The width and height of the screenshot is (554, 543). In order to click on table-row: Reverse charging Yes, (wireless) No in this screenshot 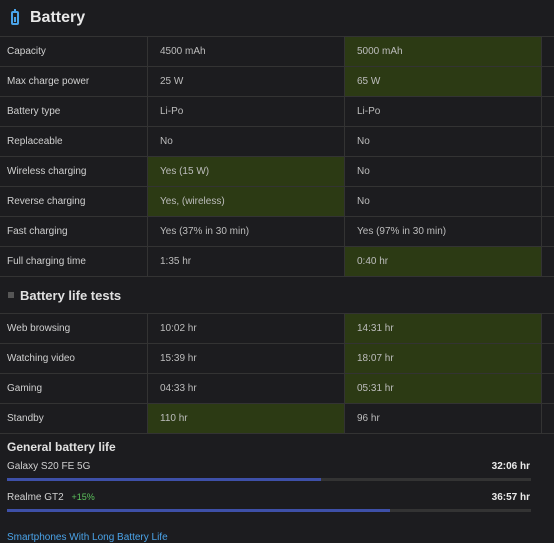, I will do `click(277, 202)`.